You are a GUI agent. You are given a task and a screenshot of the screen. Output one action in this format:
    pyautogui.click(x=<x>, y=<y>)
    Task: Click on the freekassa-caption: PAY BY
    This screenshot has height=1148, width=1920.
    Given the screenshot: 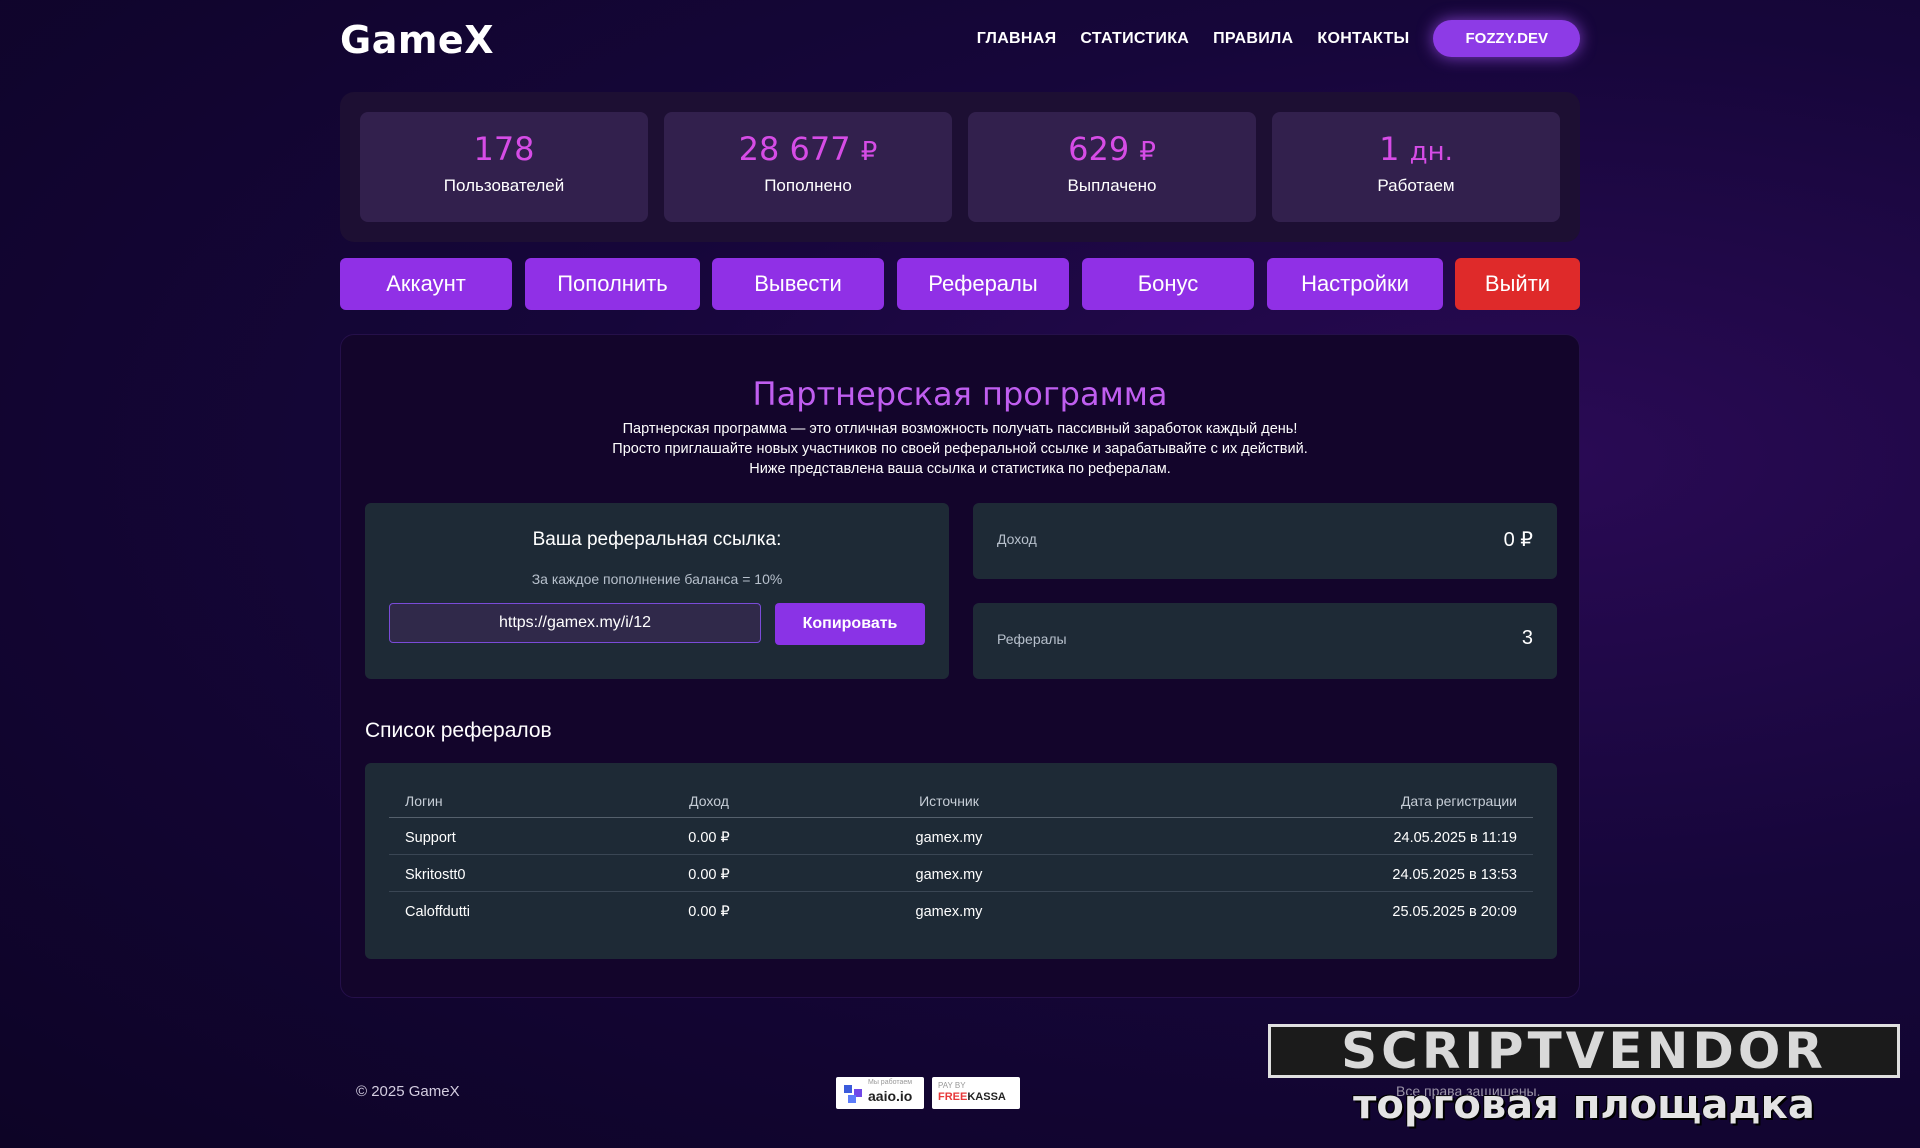 What is the action you would take?
    pyautogui.click(x=952, y=1085)
    